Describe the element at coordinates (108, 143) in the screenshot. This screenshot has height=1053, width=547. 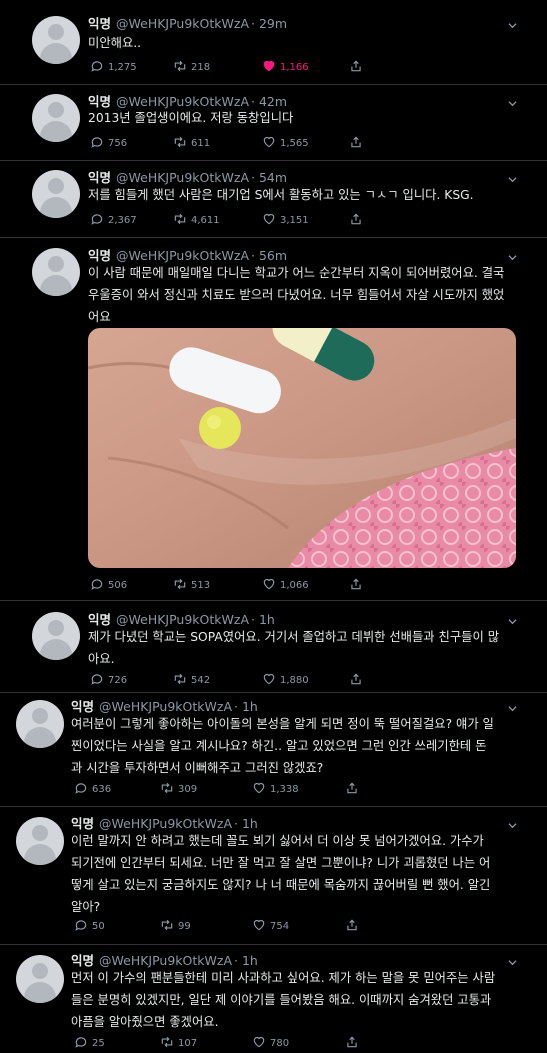
I see `reply-button: 756` at that location.